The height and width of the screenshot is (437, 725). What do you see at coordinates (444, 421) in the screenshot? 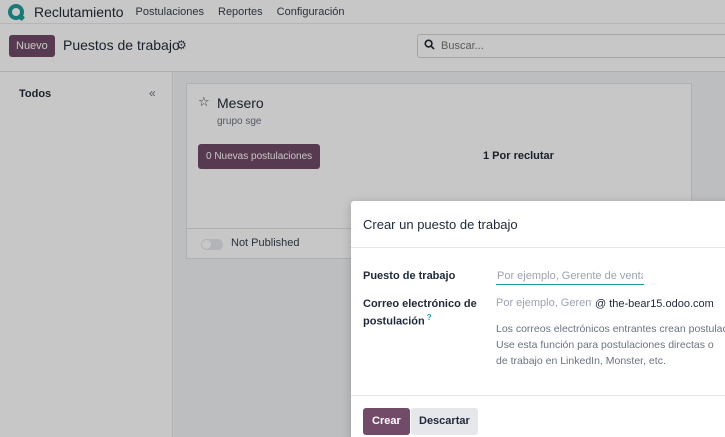
I see `discard-button: Descartar` at bounding box center [444, 421].